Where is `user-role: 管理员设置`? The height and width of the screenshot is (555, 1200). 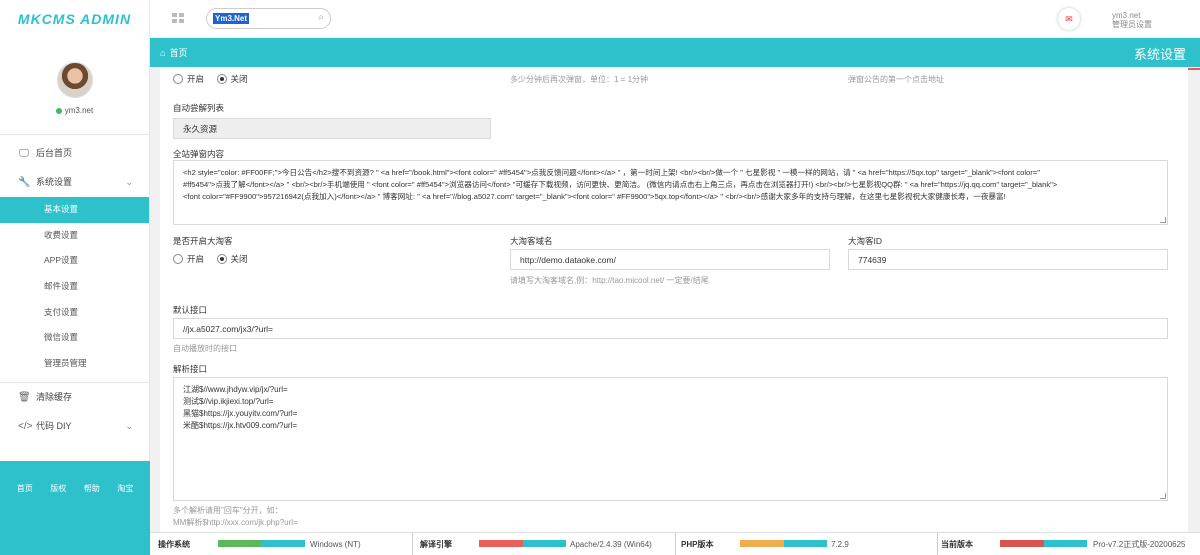
user-role: 管理员设置 is located at coordinates (1132, 24).